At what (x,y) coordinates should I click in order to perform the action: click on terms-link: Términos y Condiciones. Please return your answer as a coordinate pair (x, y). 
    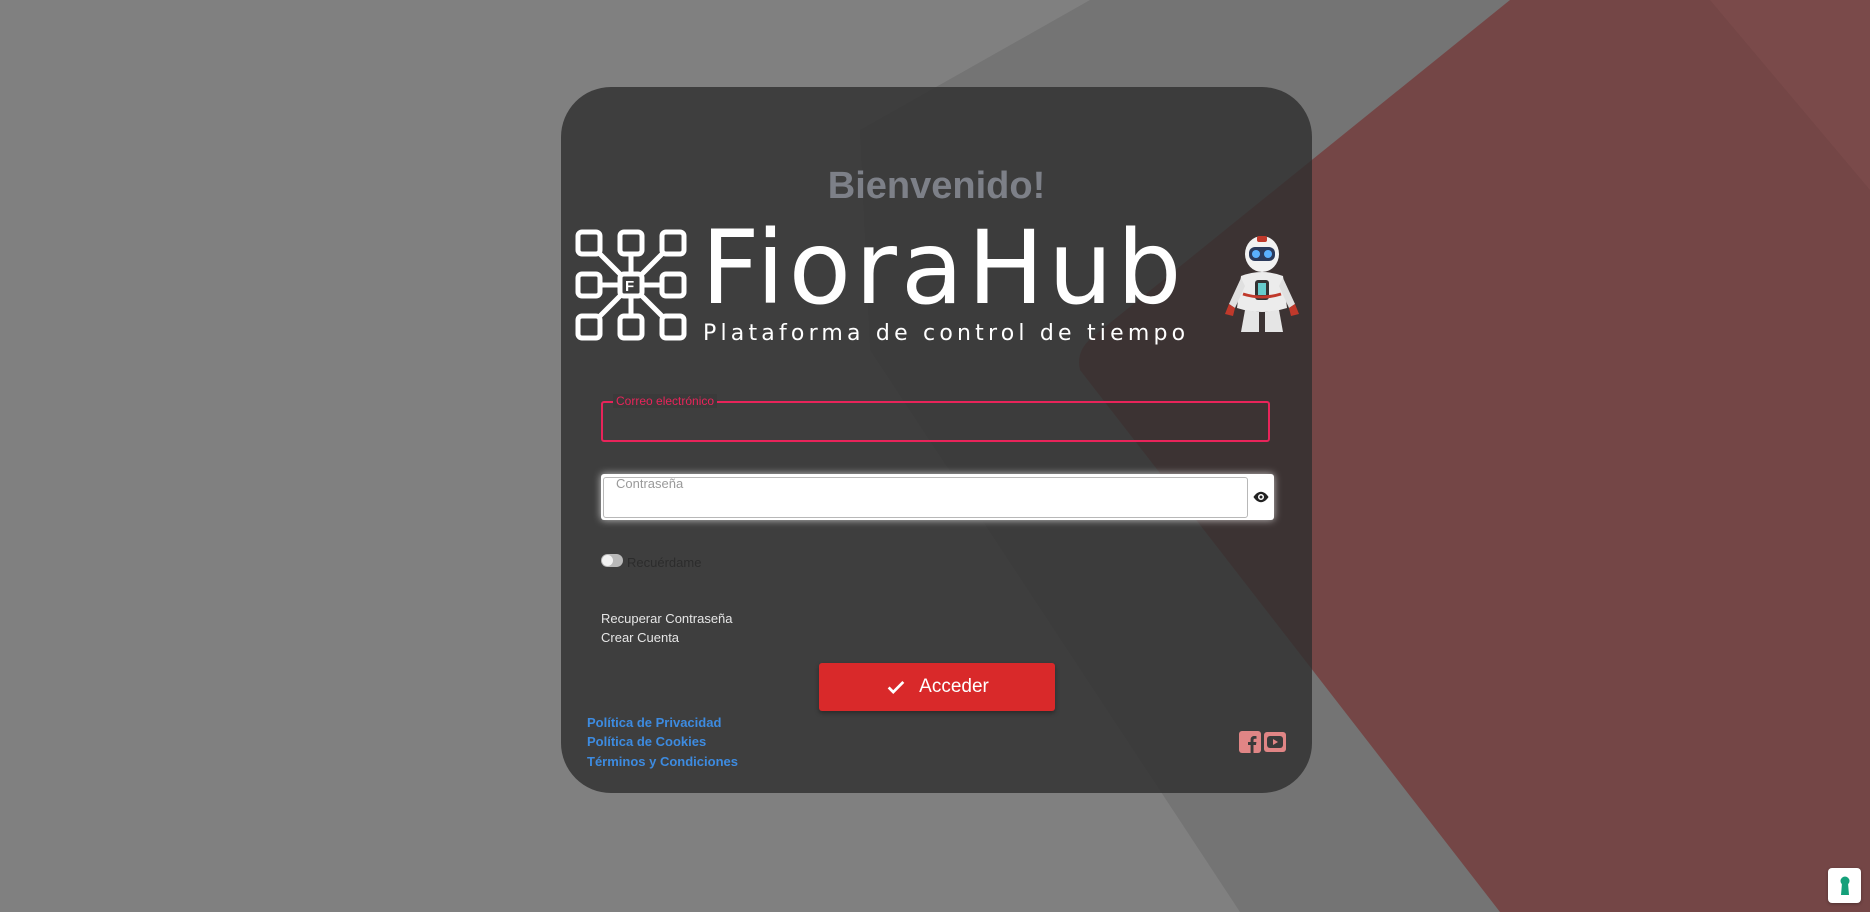
    Looking at the image, I should click on (662, 761).